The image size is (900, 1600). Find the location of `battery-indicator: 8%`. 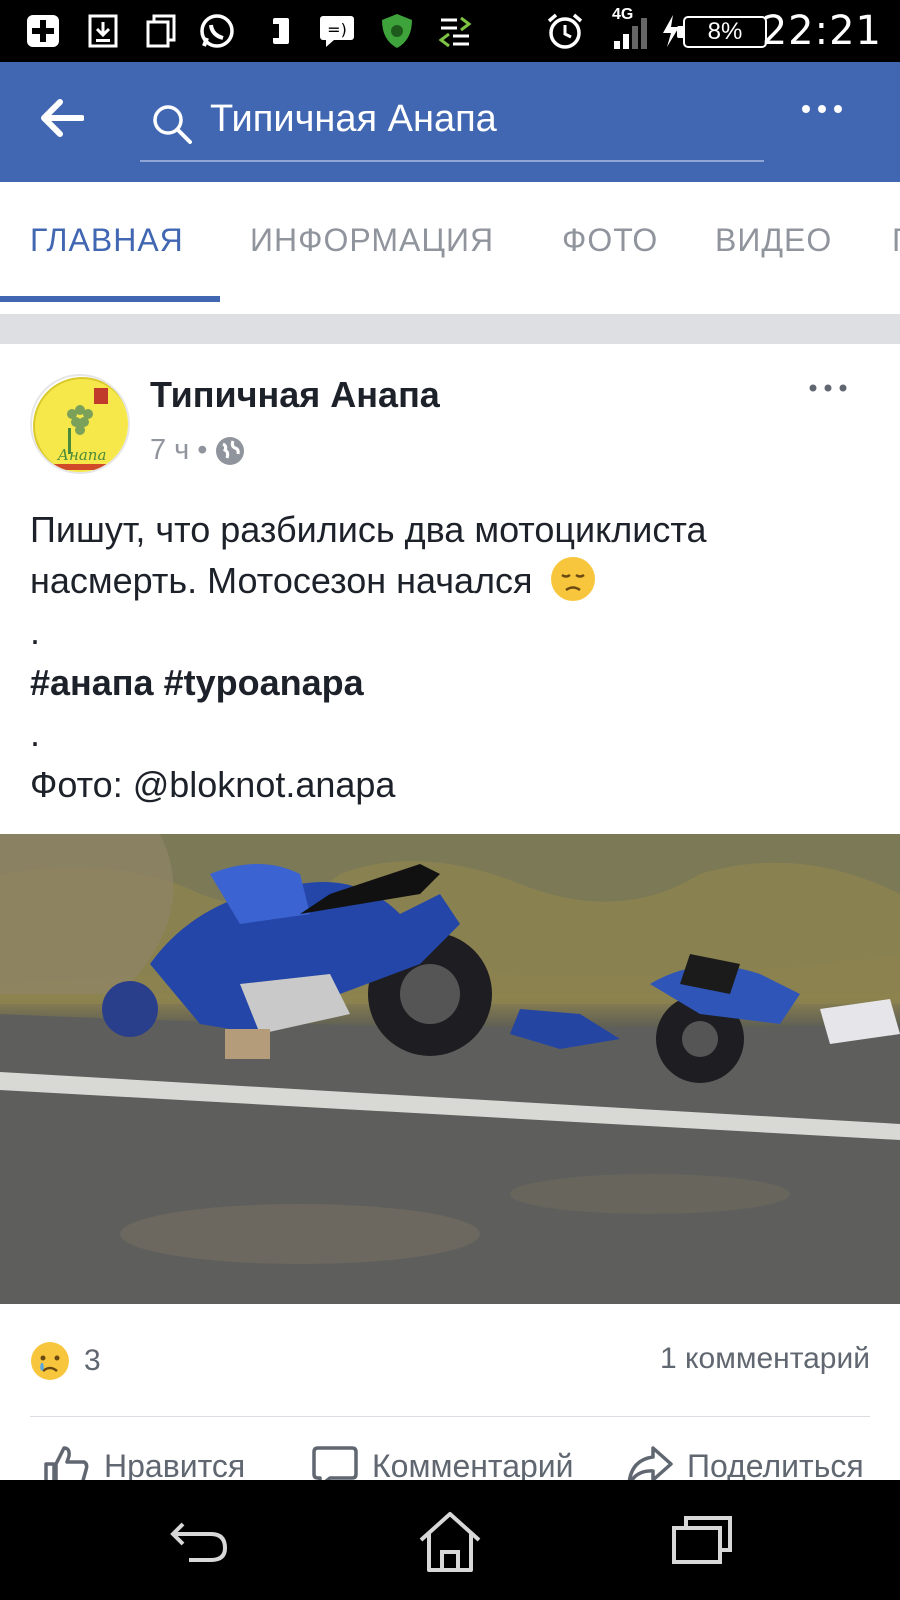

battery-indicator: 8% is located at coordinates (722, 32).